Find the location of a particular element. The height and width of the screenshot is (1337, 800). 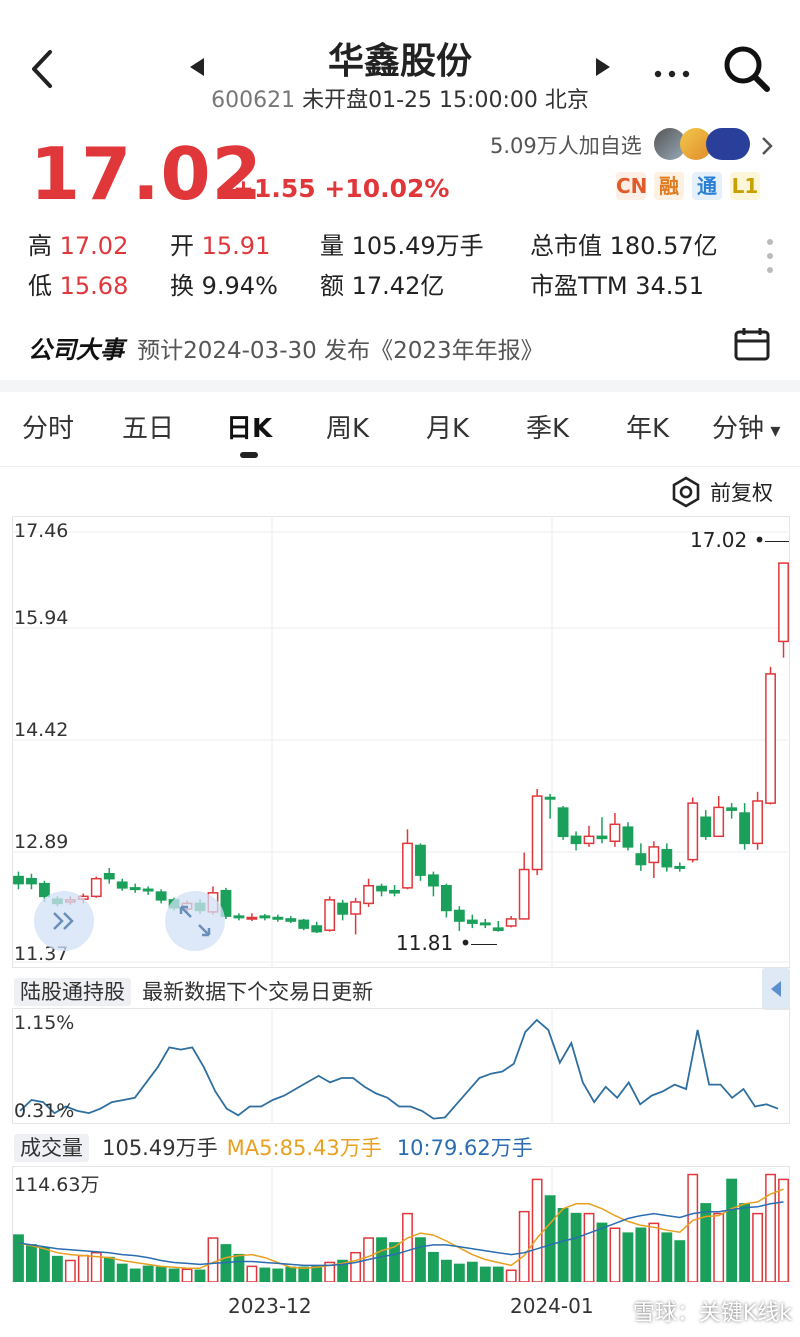

tab-active-indicator is located at coordinates (249, 455).